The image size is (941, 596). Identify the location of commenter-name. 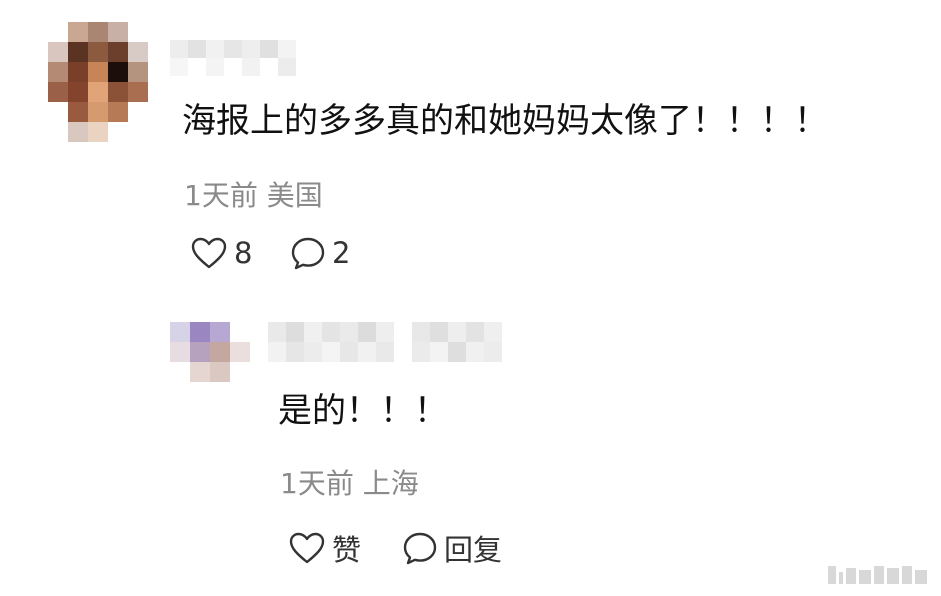
(242, 58).